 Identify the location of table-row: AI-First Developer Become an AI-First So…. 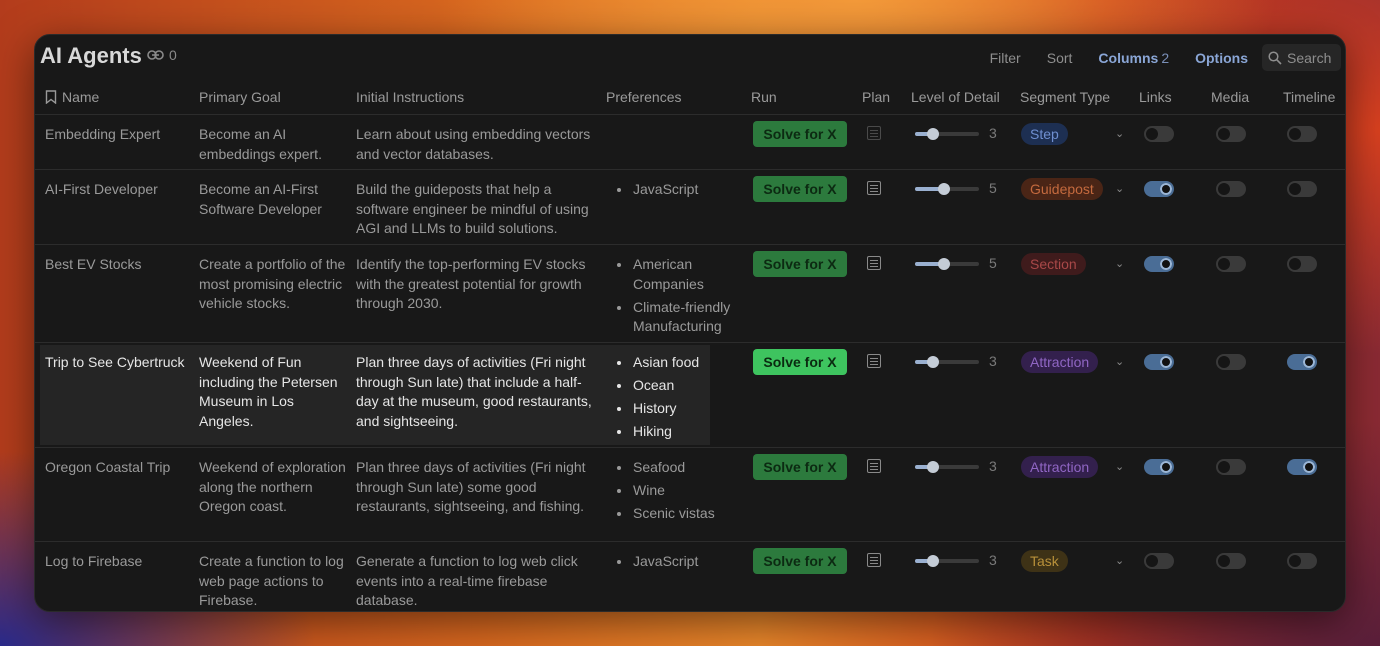
(690, 207).